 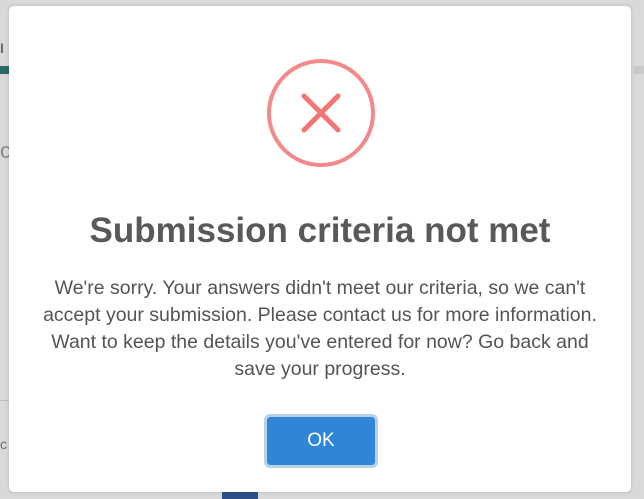 What do you see at coordinates (320, 230) in the screenshot?
I see `dialog-title: Submission criteria not met` at bounding box center [320, 230].